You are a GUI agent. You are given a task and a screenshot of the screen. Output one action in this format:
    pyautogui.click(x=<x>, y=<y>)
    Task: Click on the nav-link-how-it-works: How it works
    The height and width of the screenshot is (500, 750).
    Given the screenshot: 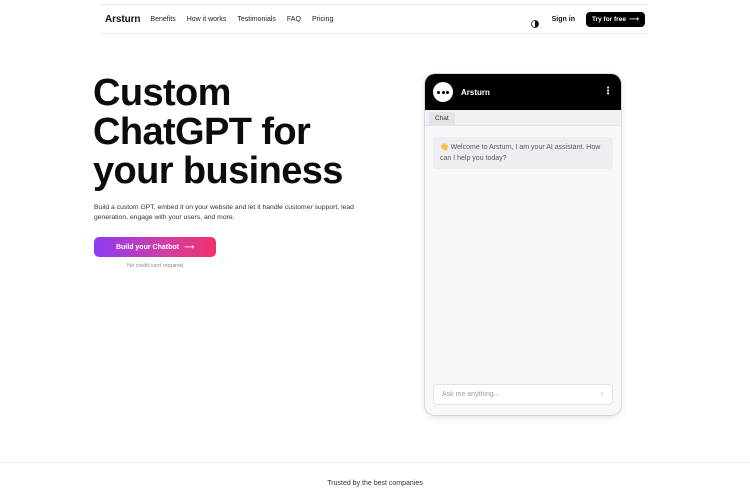 What is the action you would take?
    pyautogui.click(x=207, y=19)
    